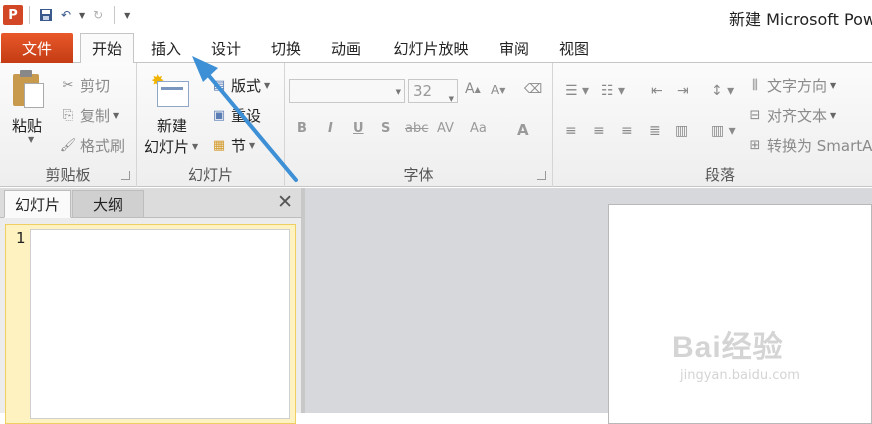 The image size is (872, 424). I want to click on section-button: ▦ 节 ▼, so click(233, 145).